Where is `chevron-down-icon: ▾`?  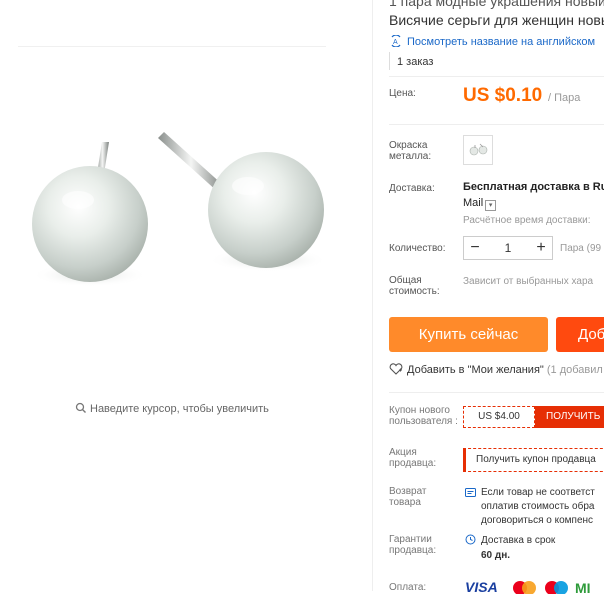 chevron-down-icon: ▾ is located at coordinates (491, 205).